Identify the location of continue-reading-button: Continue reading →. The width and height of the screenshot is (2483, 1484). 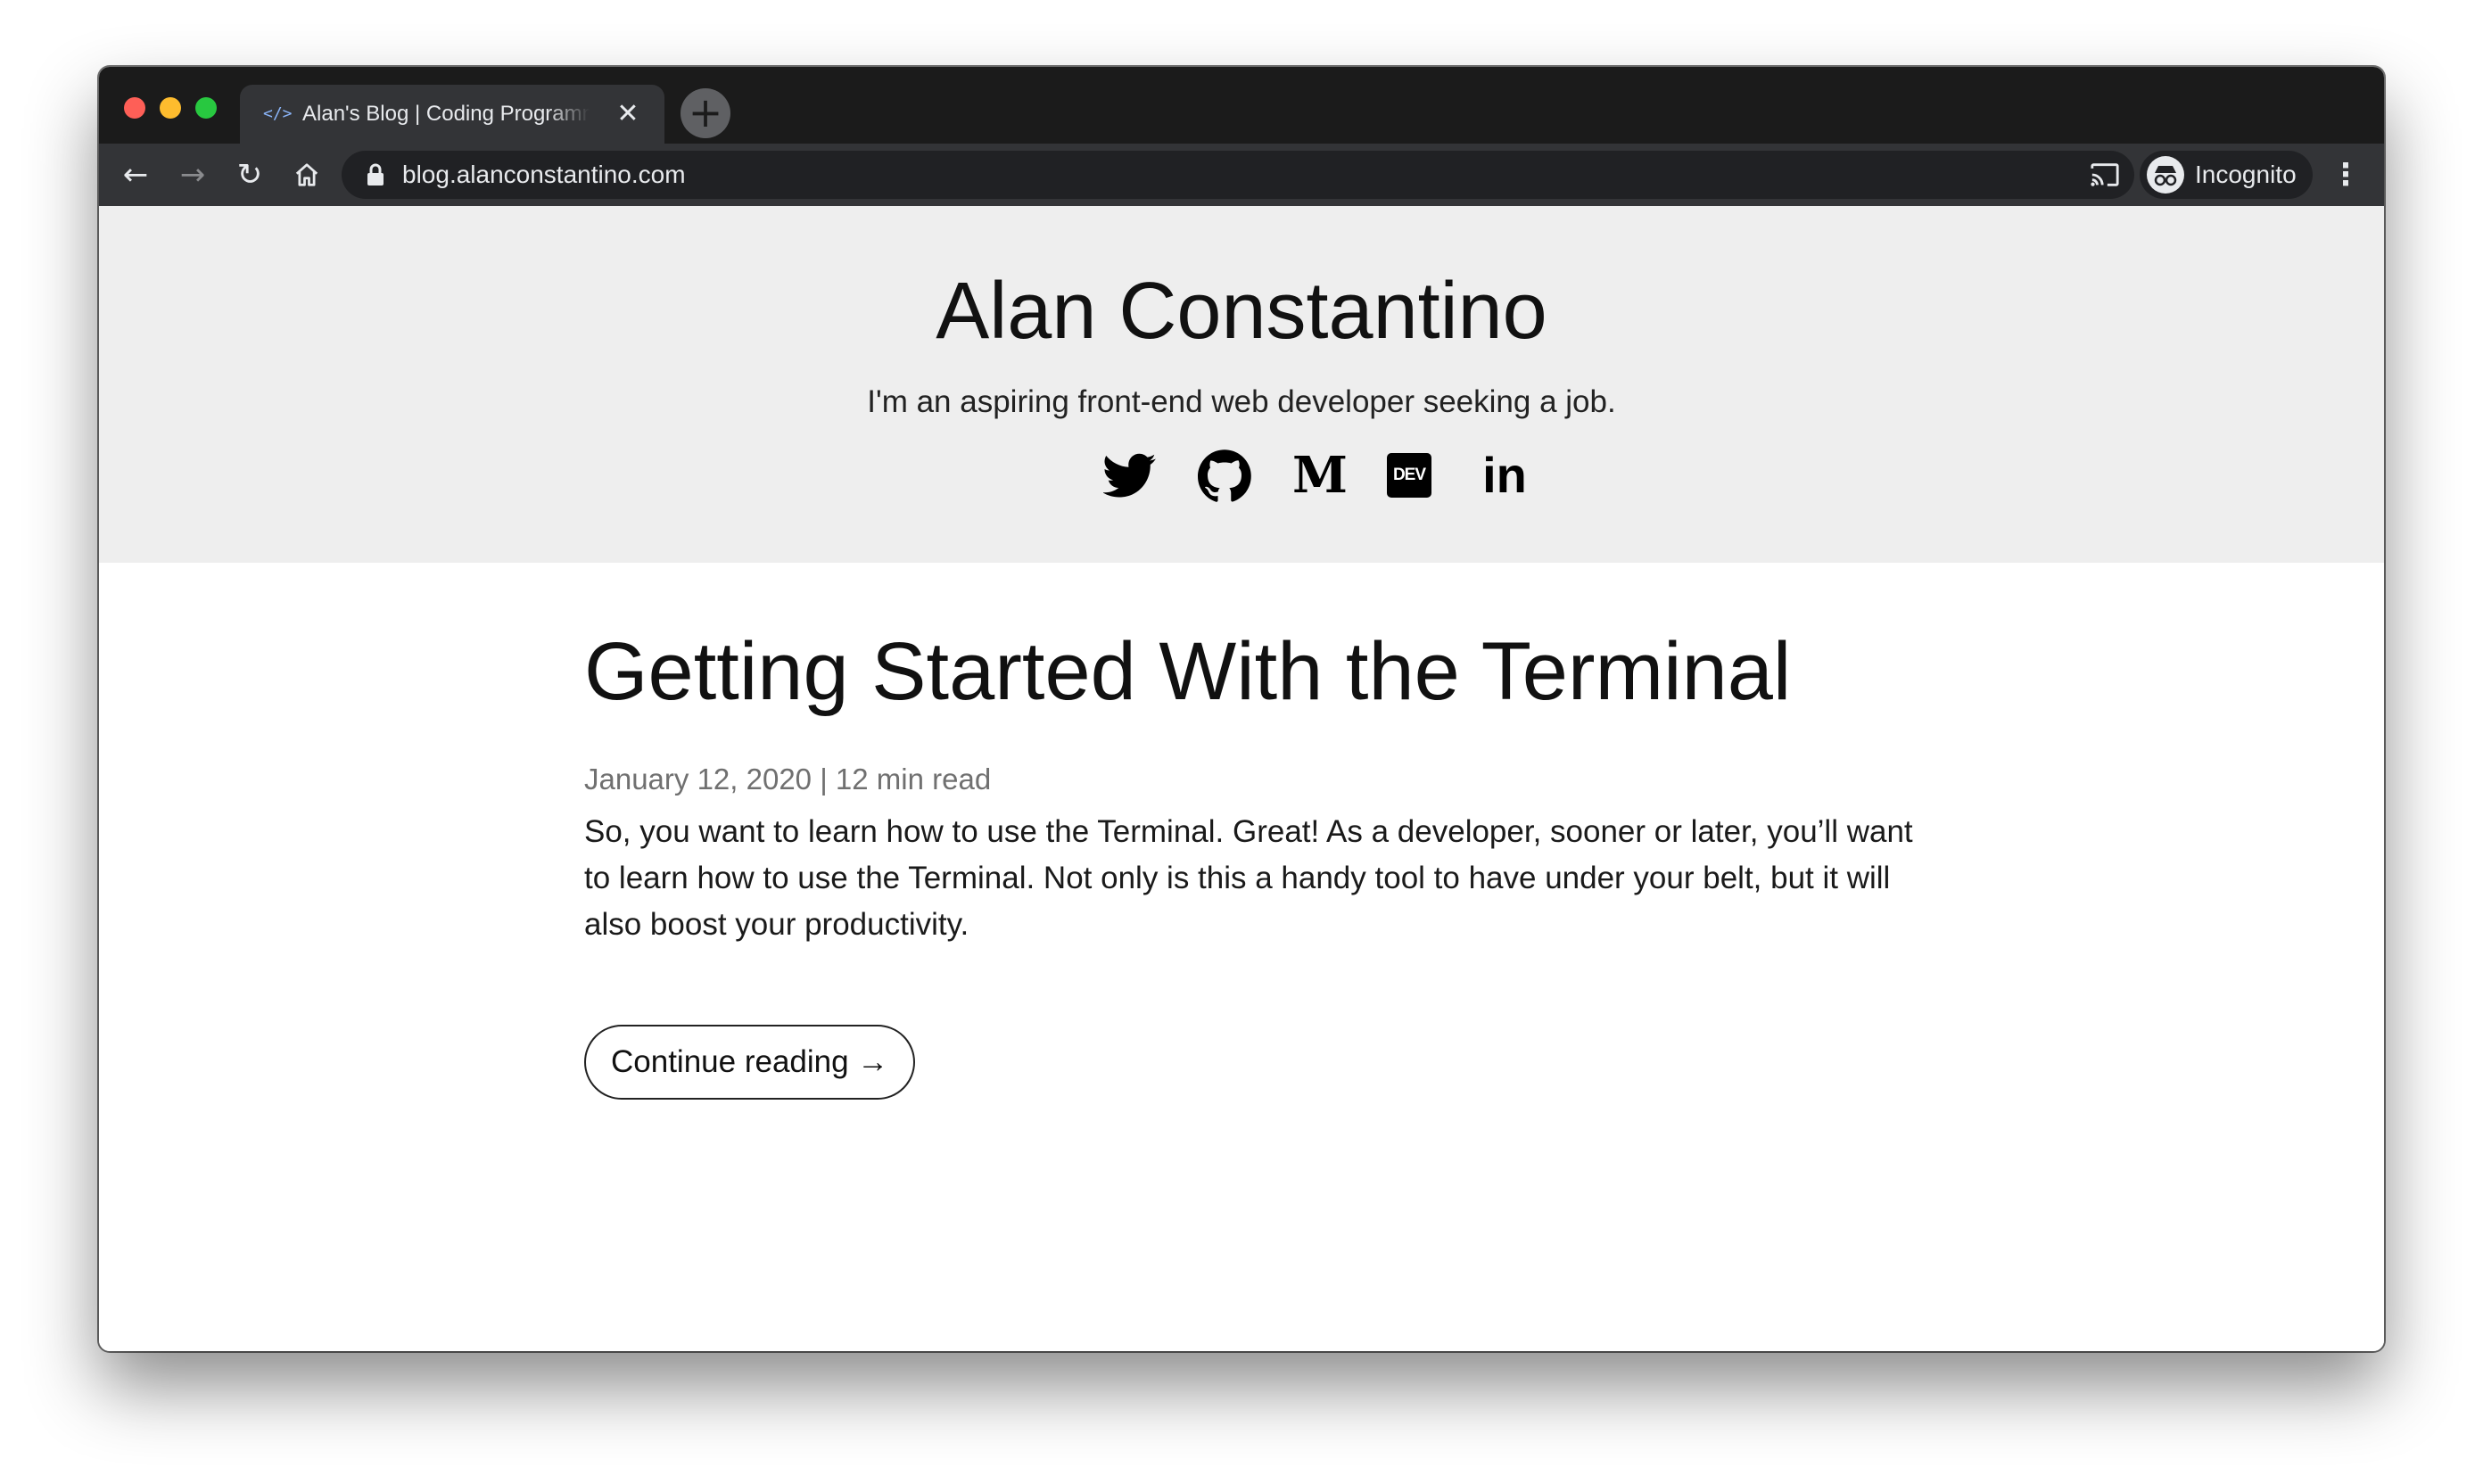
(750, 1062).